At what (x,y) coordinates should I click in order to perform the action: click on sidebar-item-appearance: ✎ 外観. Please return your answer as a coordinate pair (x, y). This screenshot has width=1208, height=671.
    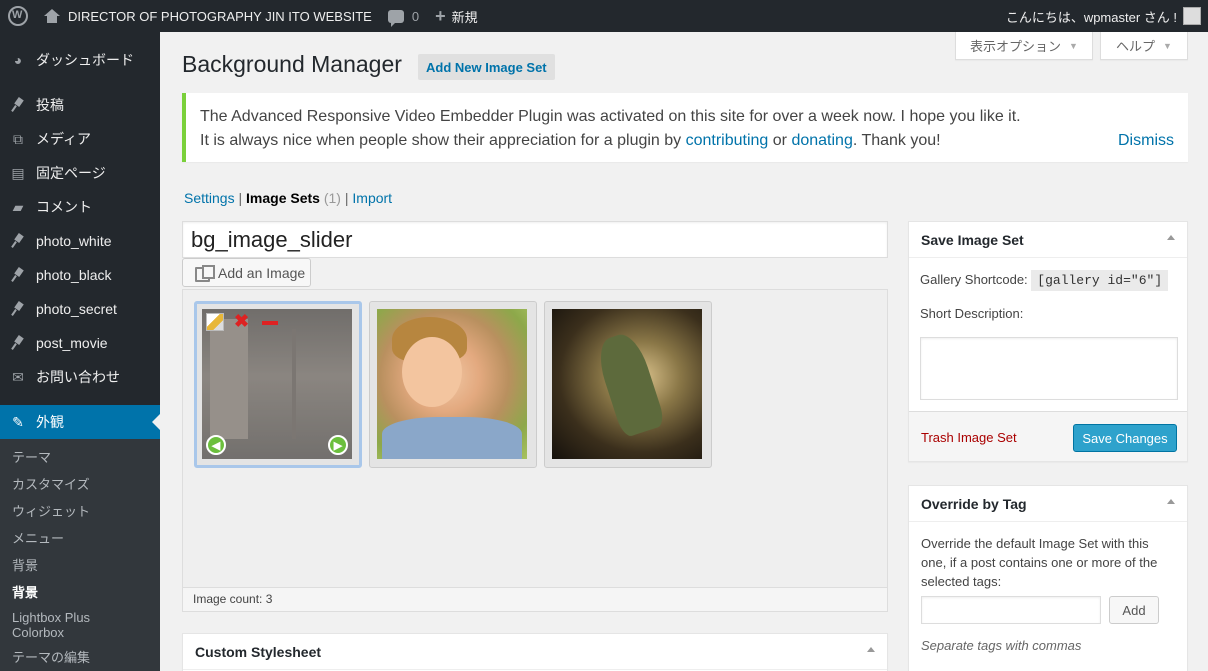
    Looking at the image, I should click on (80, 422).